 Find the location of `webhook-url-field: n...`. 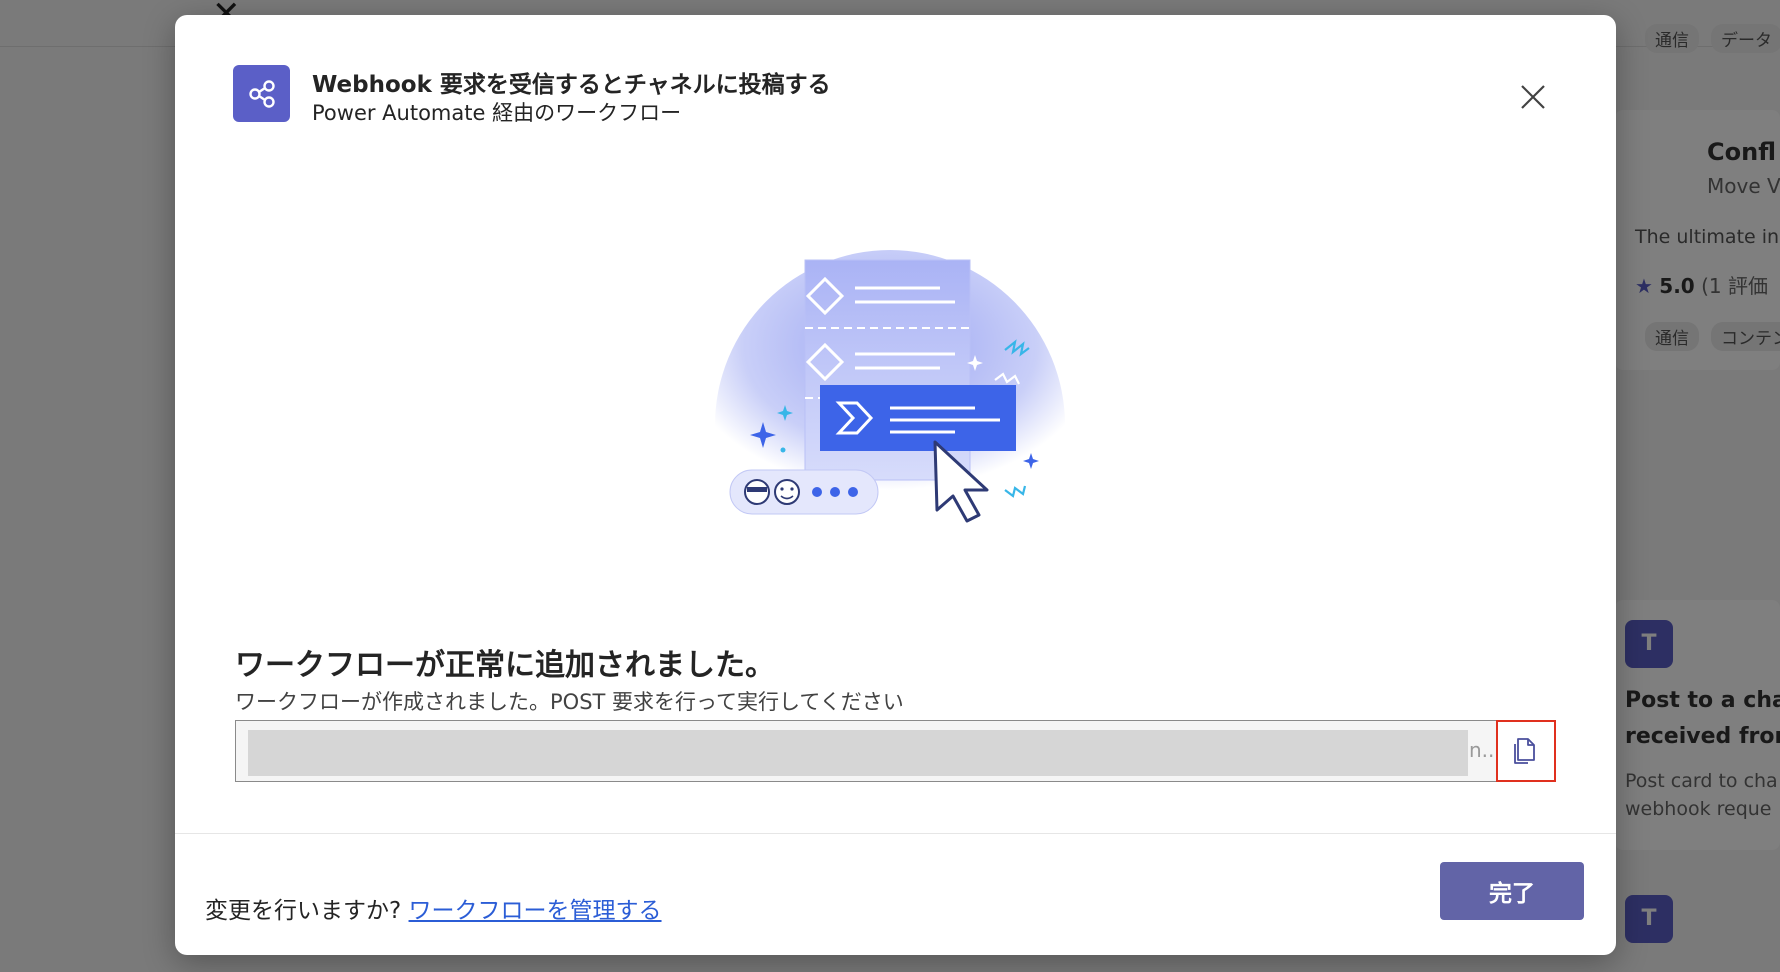

webhook-url-field: n... is located at coordinates (868, 751).